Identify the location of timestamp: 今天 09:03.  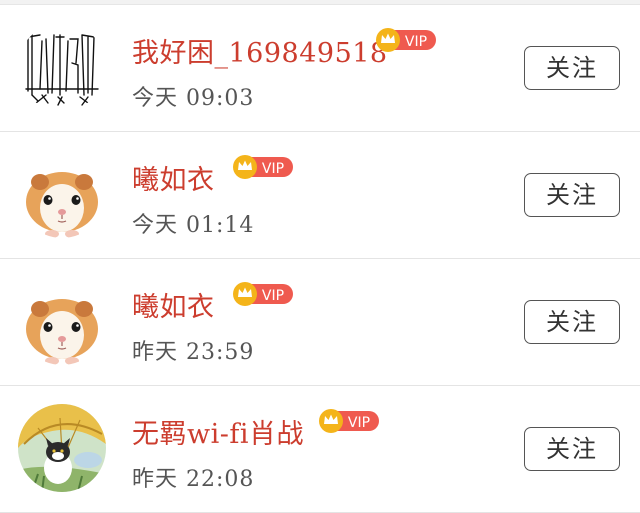
(193, 98).